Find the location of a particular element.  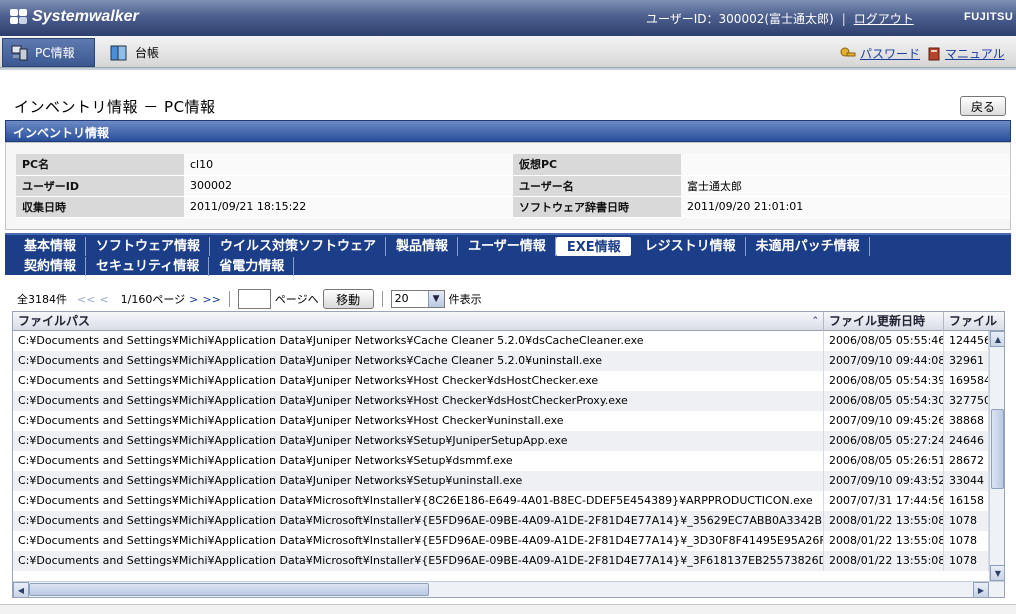

cell-file-modified: 2006/08/05 05:27:24 is located at coordinates (884, 441).